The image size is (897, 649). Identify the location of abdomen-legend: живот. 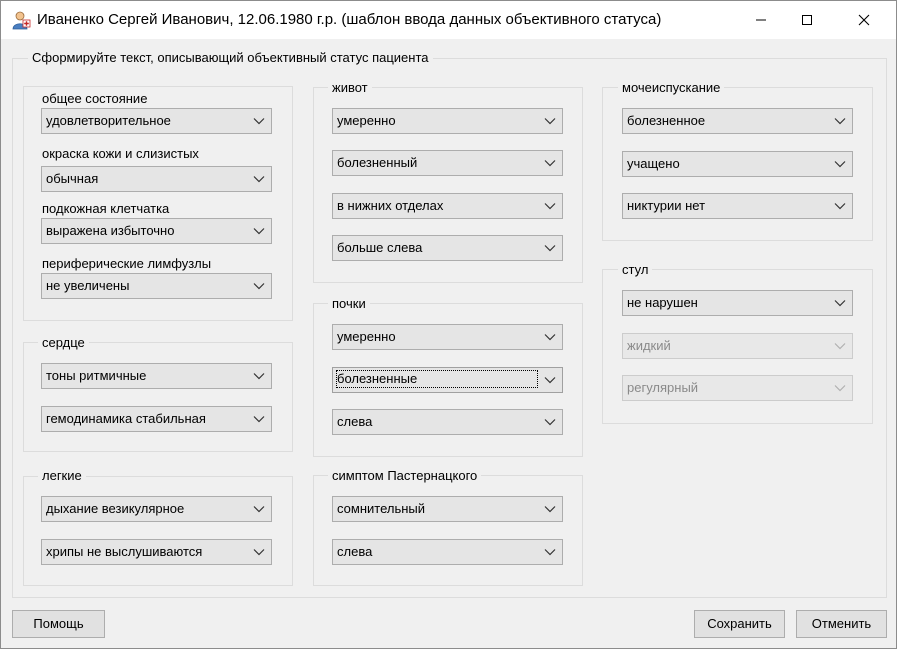
(350, 87).